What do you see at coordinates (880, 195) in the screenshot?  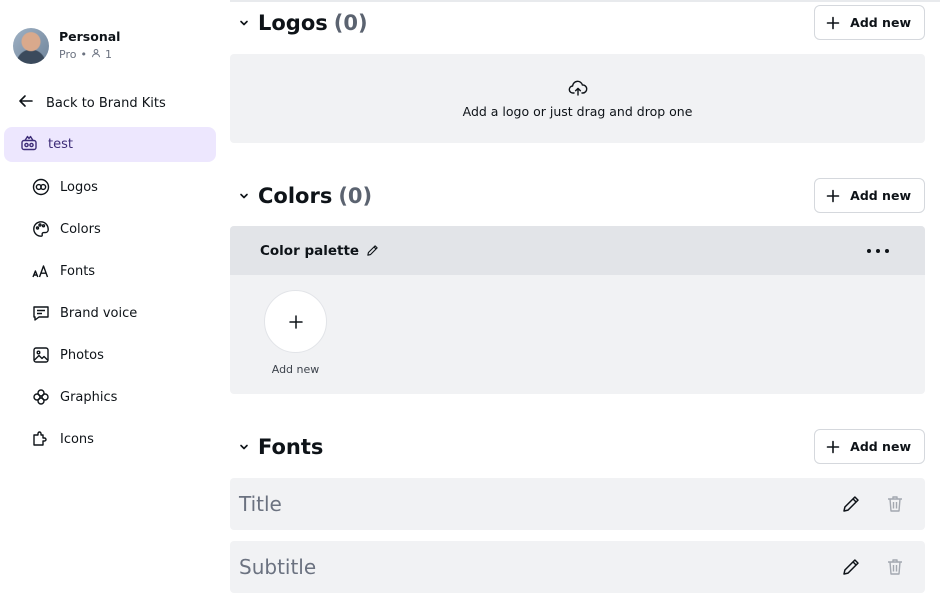 I see `add-color-label: Add new` at bounding box center [880, 195].